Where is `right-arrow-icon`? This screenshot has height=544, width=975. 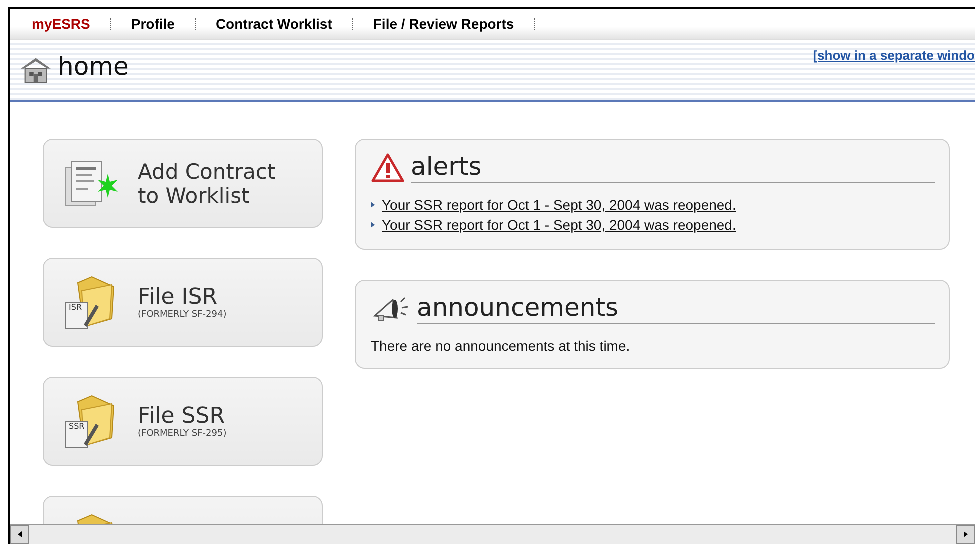 right-arrow-icon is located at coordinates (966, 534).